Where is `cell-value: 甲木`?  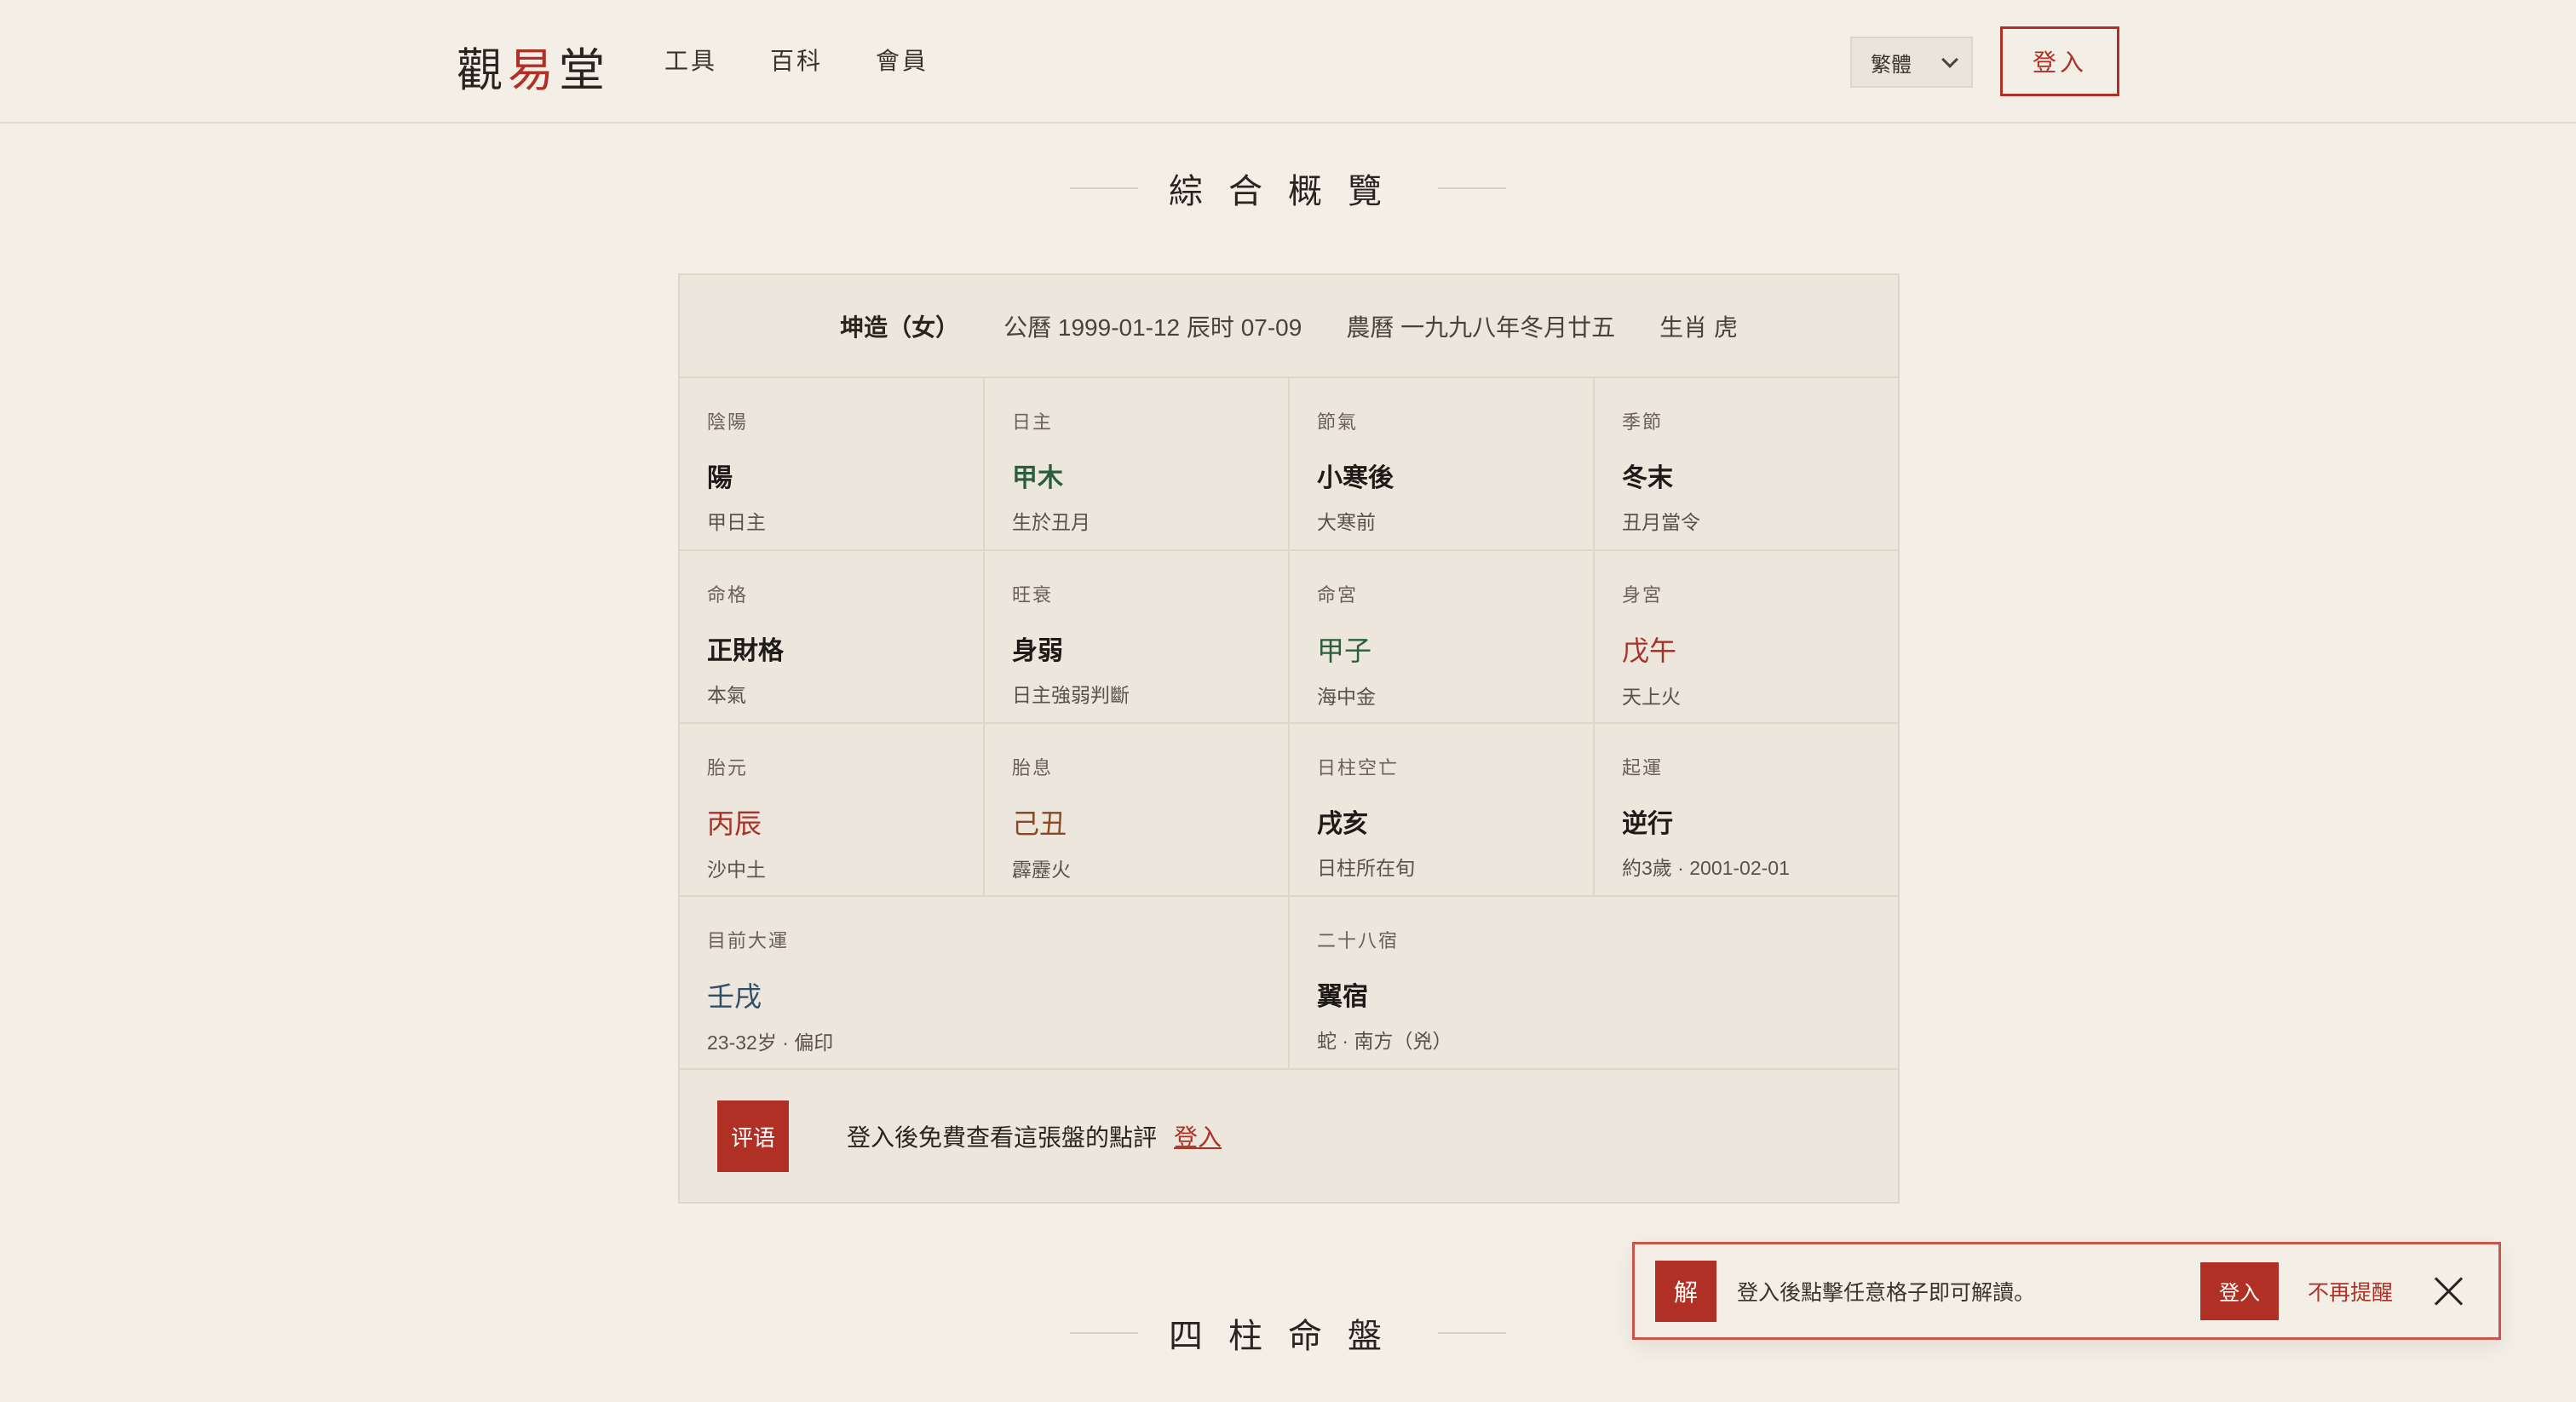
cell-value: 甲木 is located at coordinates (1037, 478).